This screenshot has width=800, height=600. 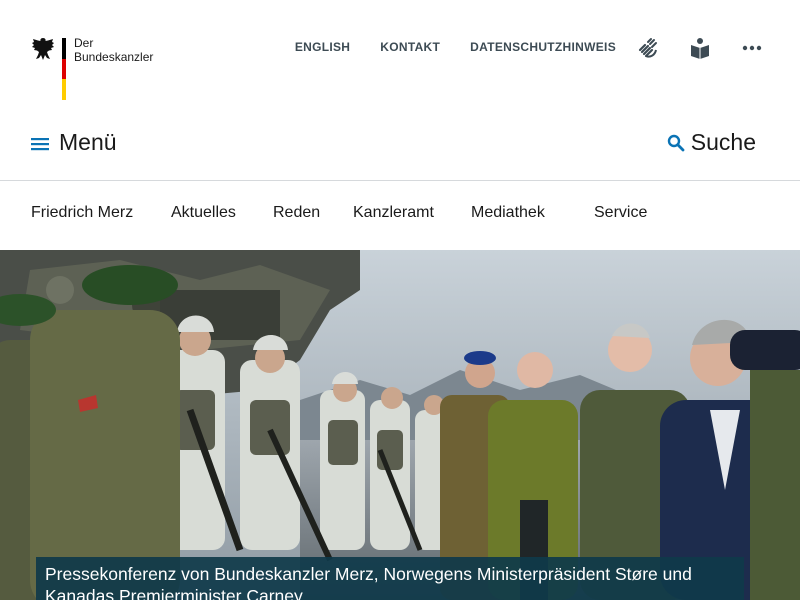 I want to click on sign-language-icon, so click(x=648, y=48).